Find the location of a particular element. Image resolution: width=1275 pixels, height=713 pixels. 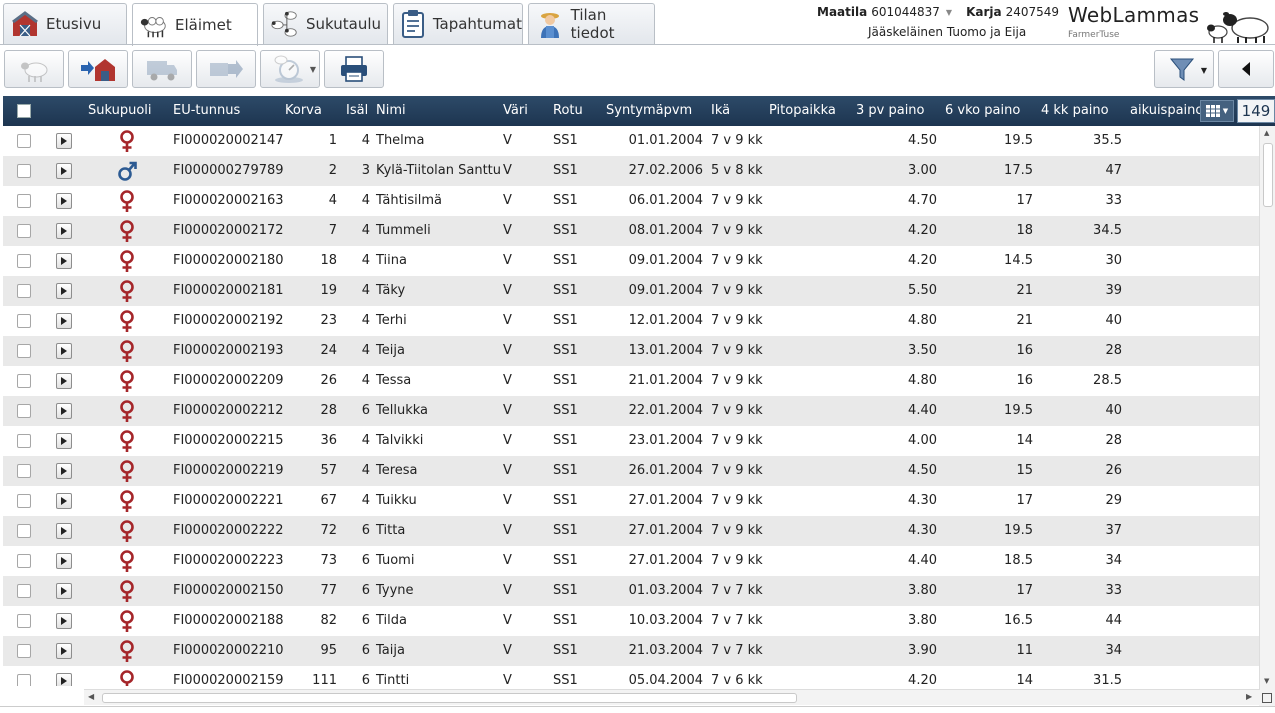

vertical-scrollbar: ▲ ▼ is located at coordinates (1267, 408).